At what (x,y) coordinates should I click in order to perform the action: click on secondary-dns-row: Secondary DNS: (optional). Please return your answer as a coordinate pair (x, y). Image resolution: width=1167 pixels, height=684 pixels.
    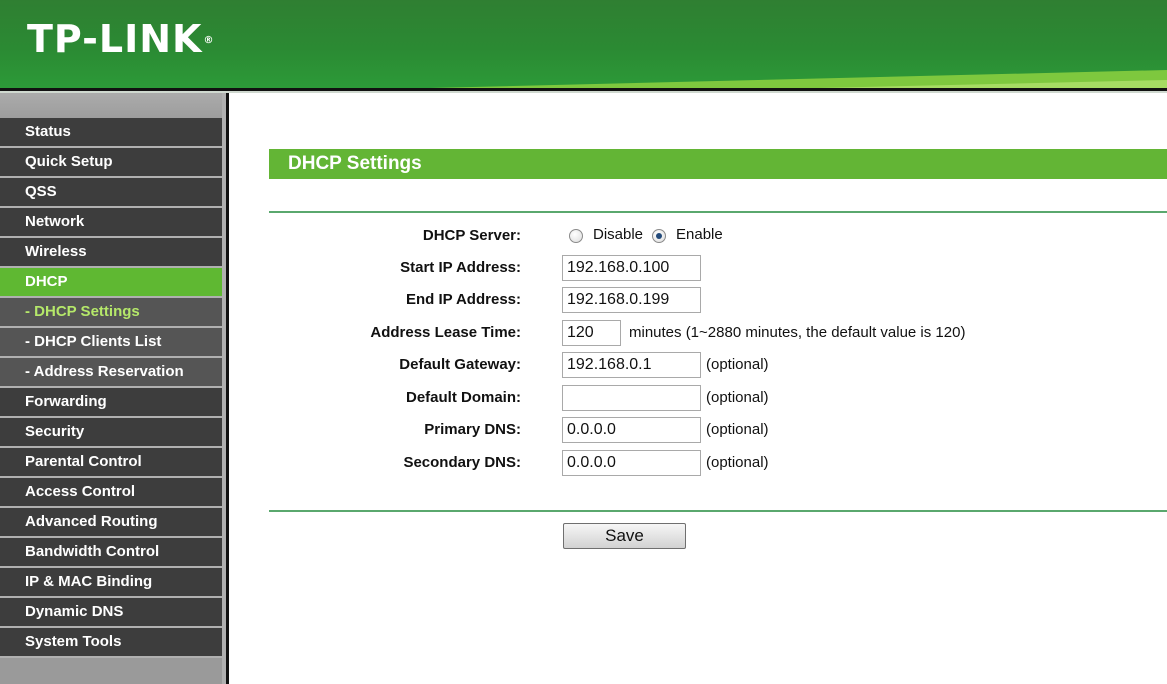
    Looking at the image, I should click on (718, 463).